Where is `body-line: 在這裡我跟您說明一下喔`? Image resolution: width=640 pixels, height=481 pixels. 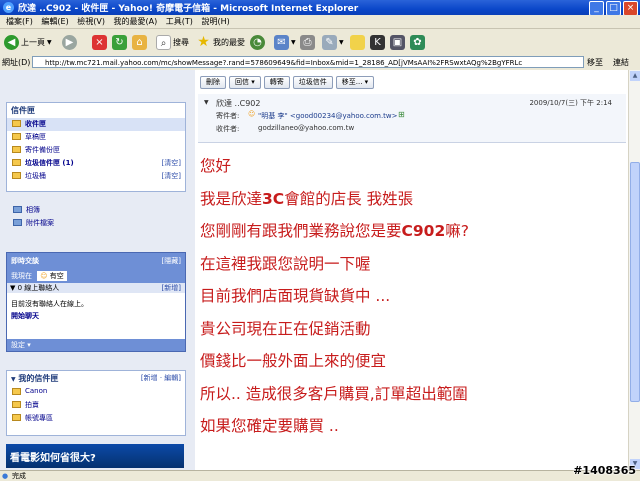 body-line: 在這裡我跟您說明一下喔 is located at coordinates (285, 263).